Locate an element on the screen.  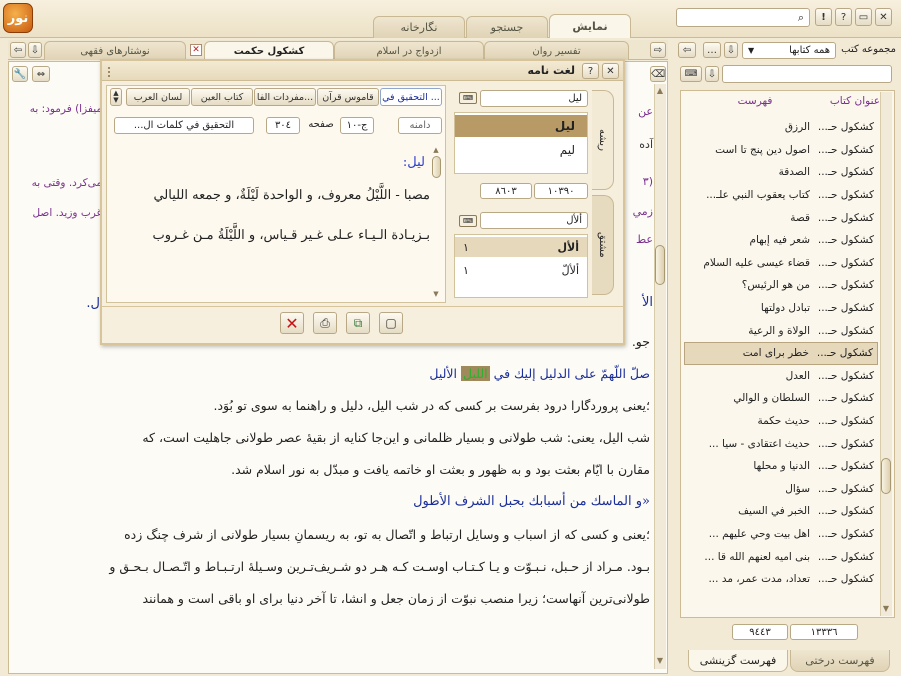
help-button: ? is located at coordinates (843, 17).